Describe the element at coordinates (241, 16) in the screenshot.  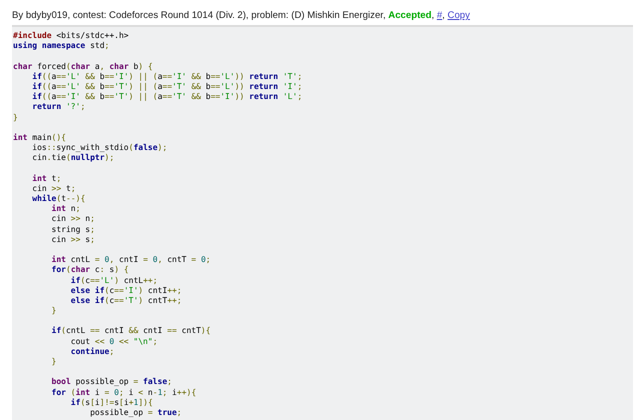
I see `submission-info: By bdyby019, contest: Codeforces Round 1014 (Div. 2), problem: (D) Mishkin Energizer, Accepted, #, Copy` at that location.